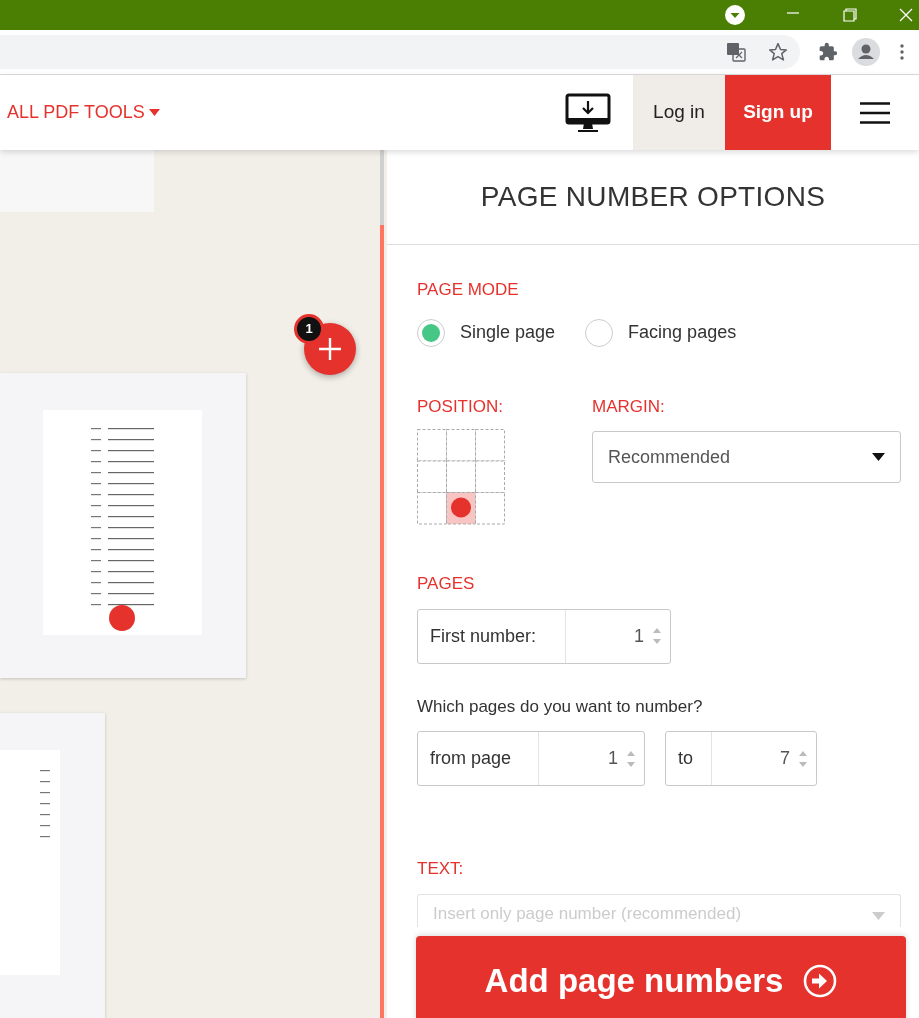 Image resolution: width=919 pixels, height=1018 pixels. I want to click on field-label: from page, so click(478, 758).